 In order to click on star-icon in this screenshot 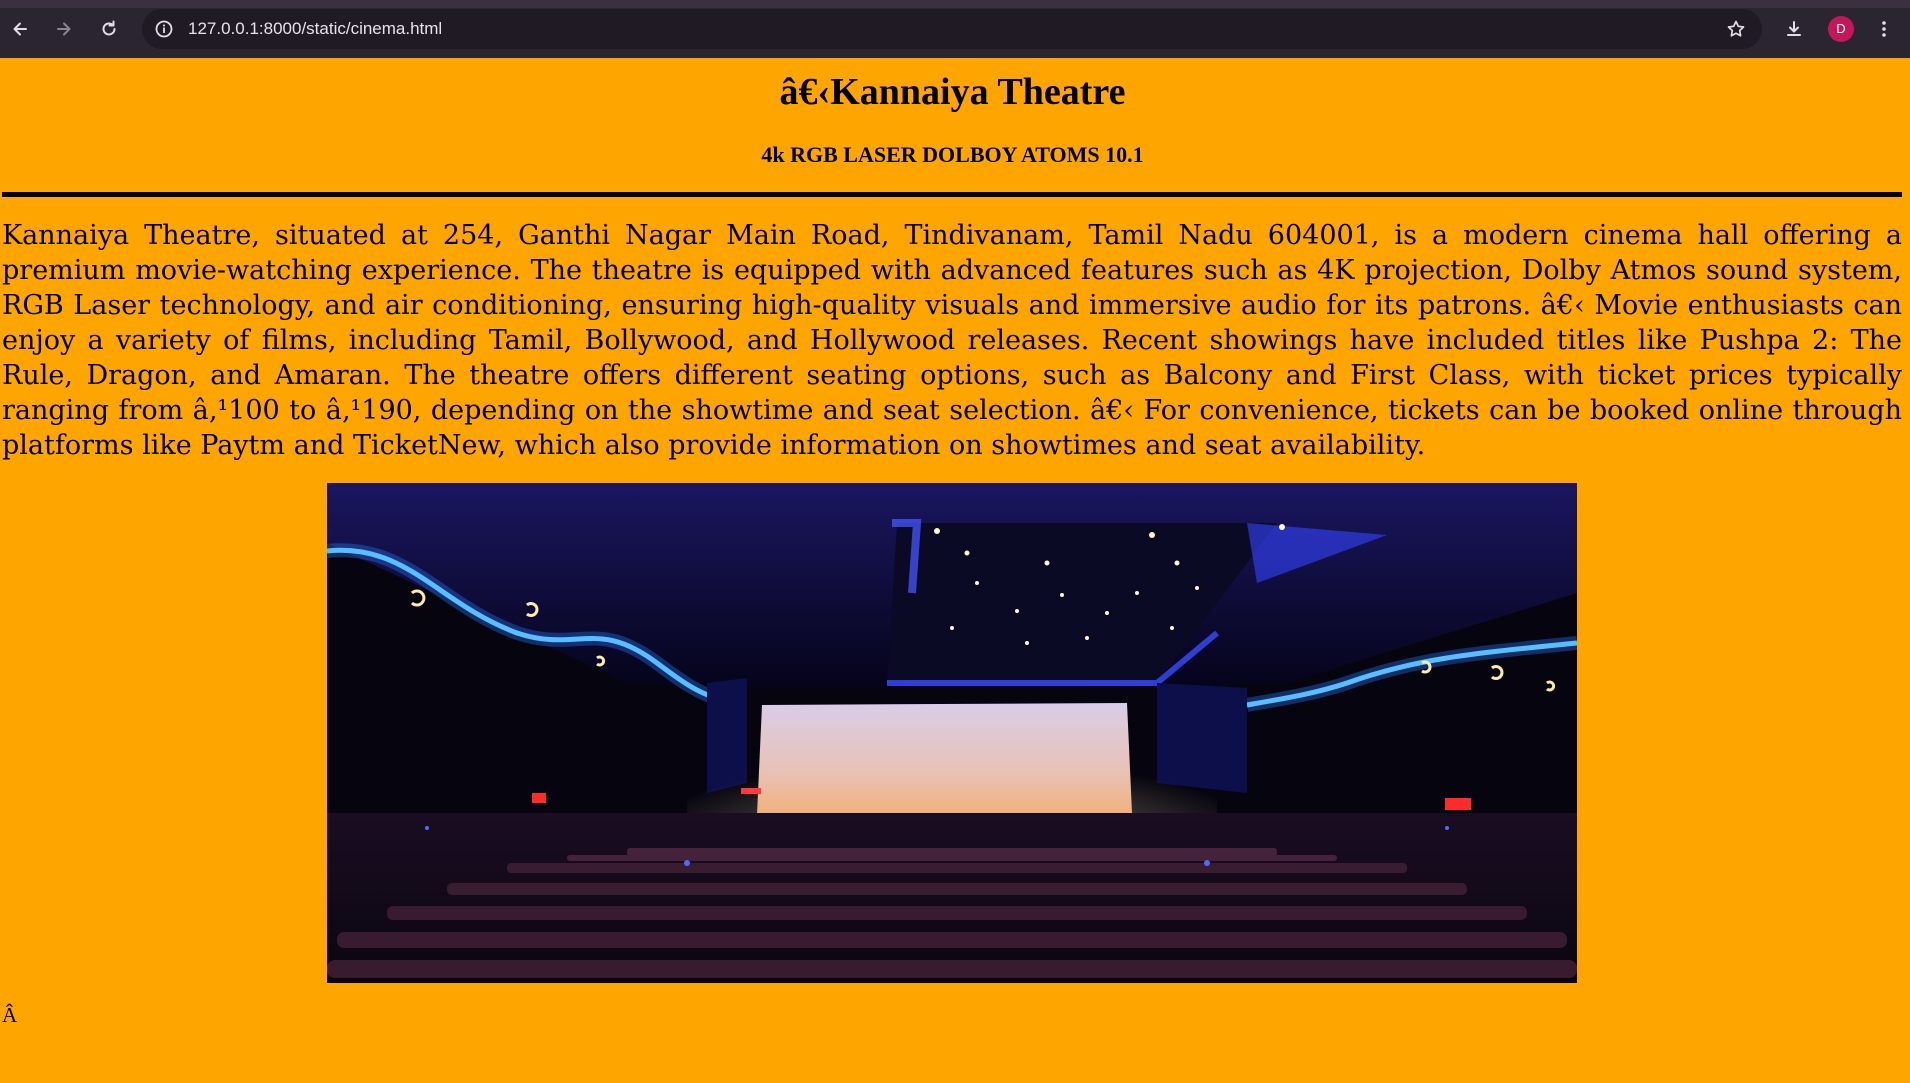, I will do `click(1736, 28)`.